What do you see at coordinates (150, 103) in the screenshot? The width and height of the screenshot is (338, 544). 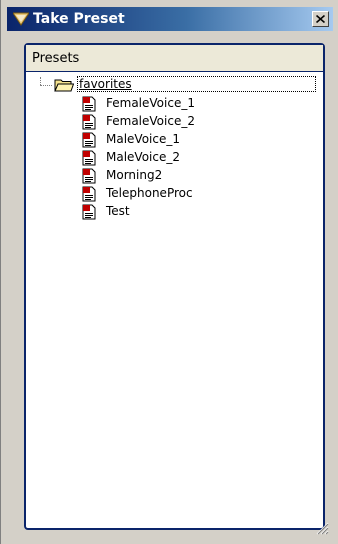 I see `preset-label: FemaleVoice_1` at bounding box center [150, 103].